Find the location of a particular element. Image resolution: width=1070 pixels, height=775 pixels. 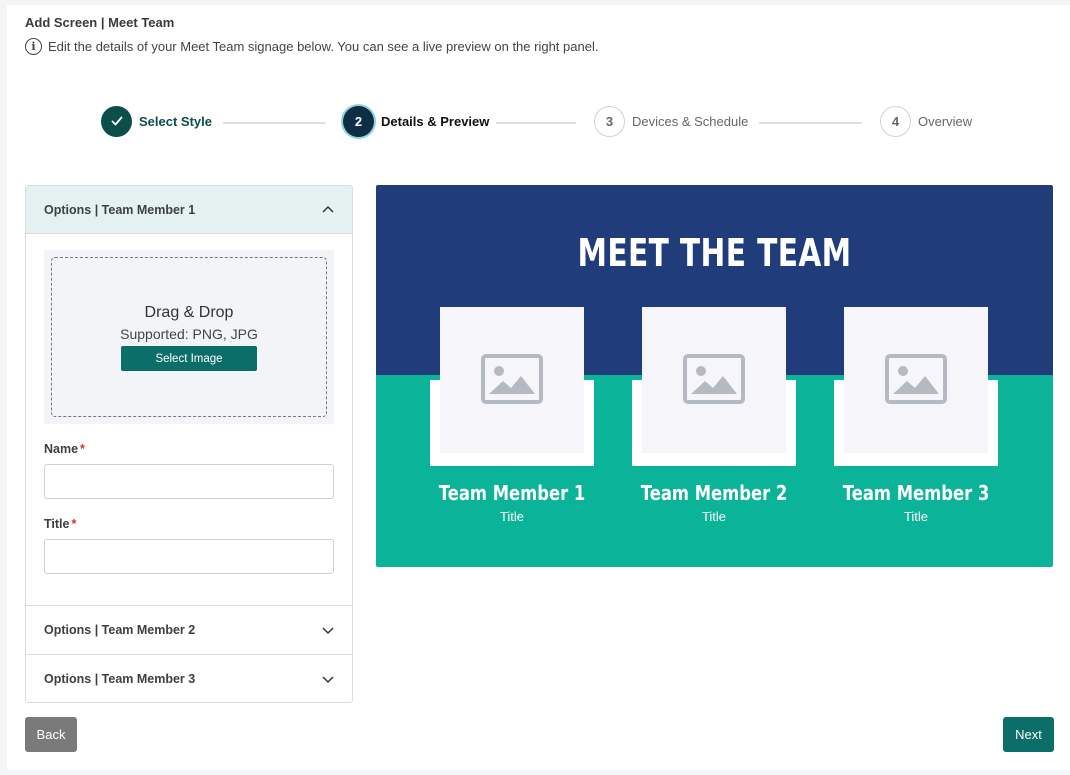

accordion-title: Options | Team Member 2 is located at coordinates (120, 629).